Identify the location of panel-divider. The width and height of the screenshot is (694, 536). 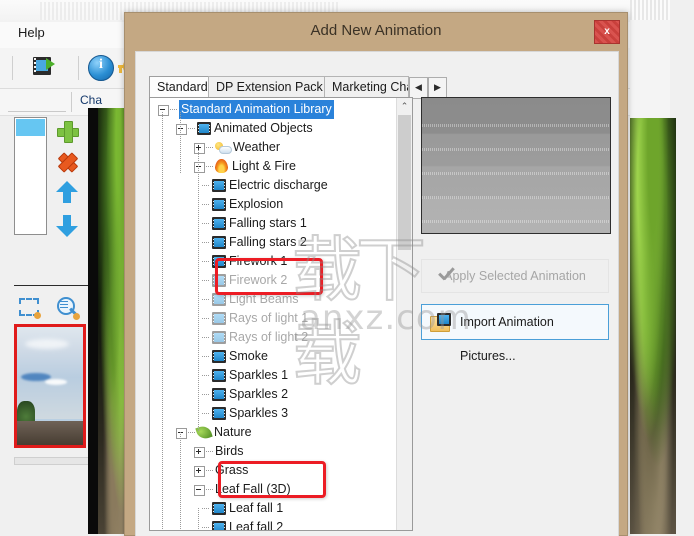
(51, 285).